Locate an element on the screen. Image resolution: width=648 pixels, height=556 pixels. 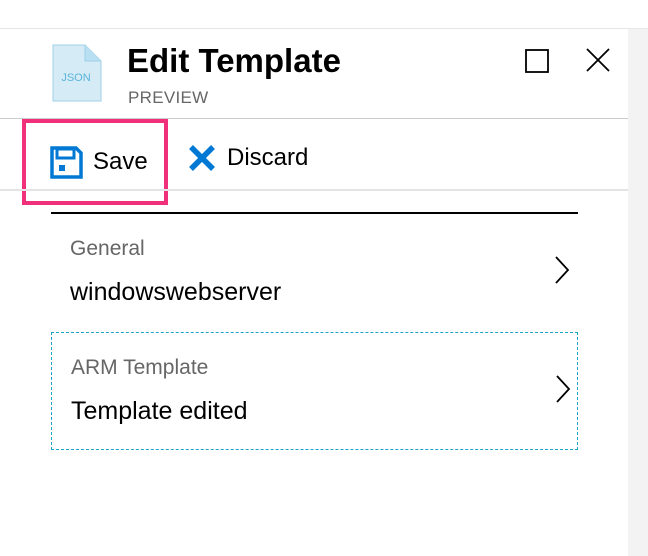
maximize-button is located at coordinates (537, 61).